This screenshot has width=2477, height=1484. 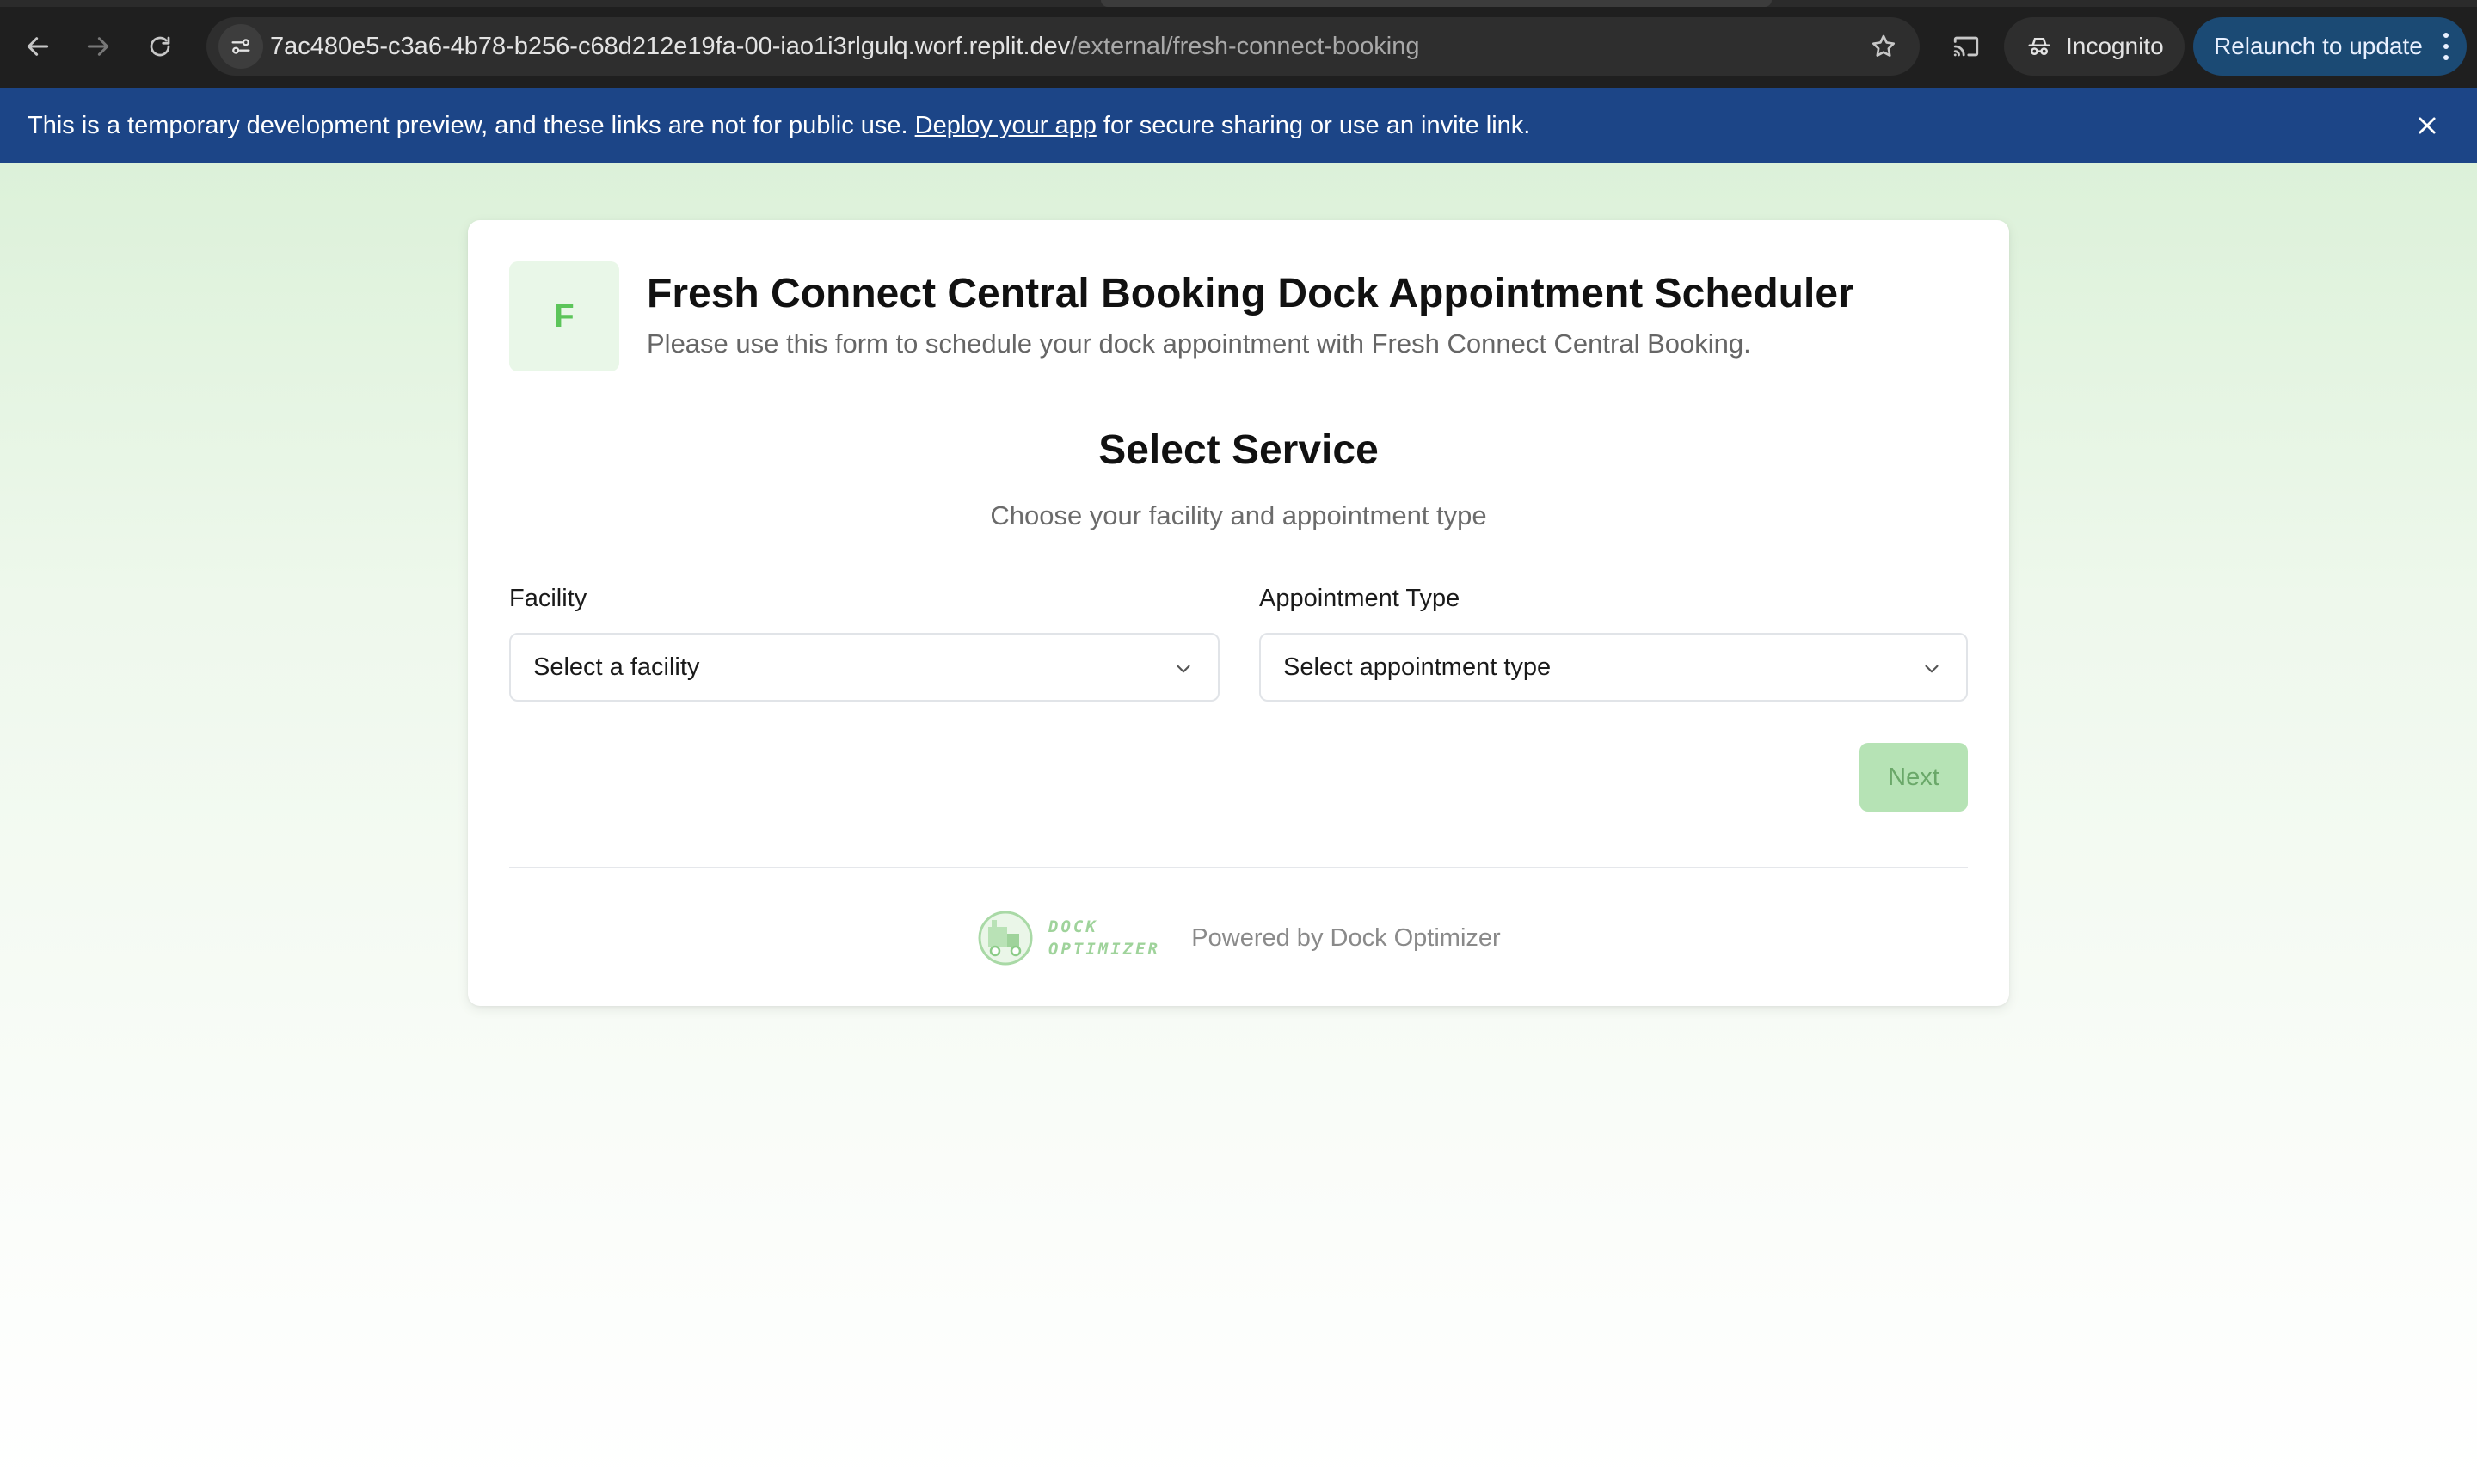 I want to click on deploy-app-link: Deploy your app, so click(x=1006, y=125).